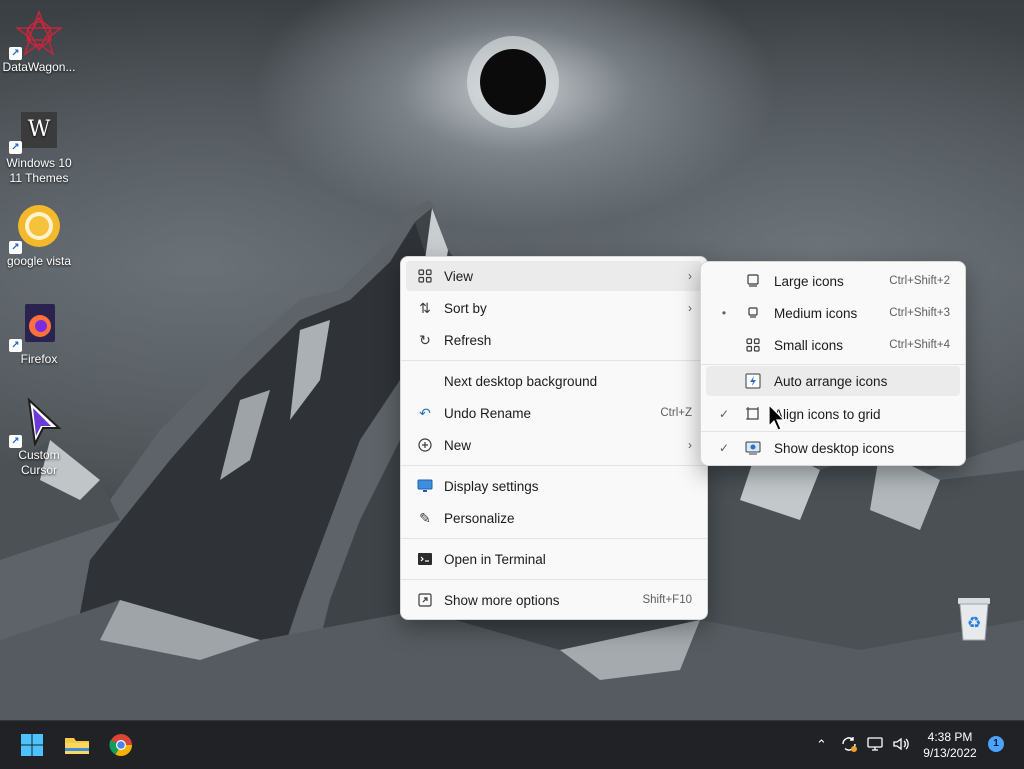  What do you see at coordinates (667, 600) in the screenshot?
I see `shortcut-text: Shift+F10` at bounding box center [667, 600].